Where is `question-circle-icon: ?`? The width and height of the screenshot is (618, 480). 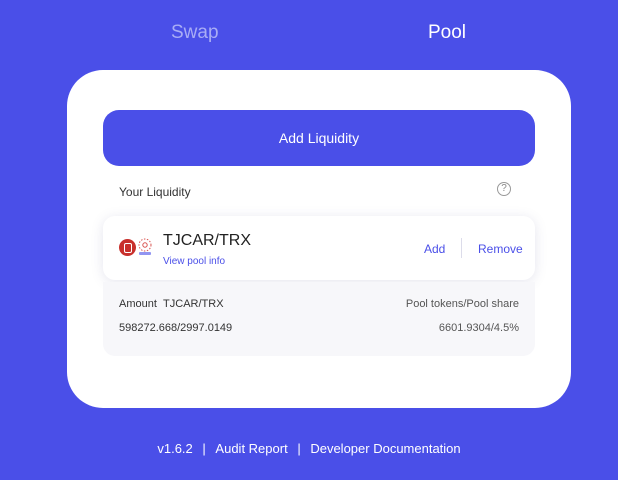 question-circle-icon: ? is located at coordinates (504, 189).